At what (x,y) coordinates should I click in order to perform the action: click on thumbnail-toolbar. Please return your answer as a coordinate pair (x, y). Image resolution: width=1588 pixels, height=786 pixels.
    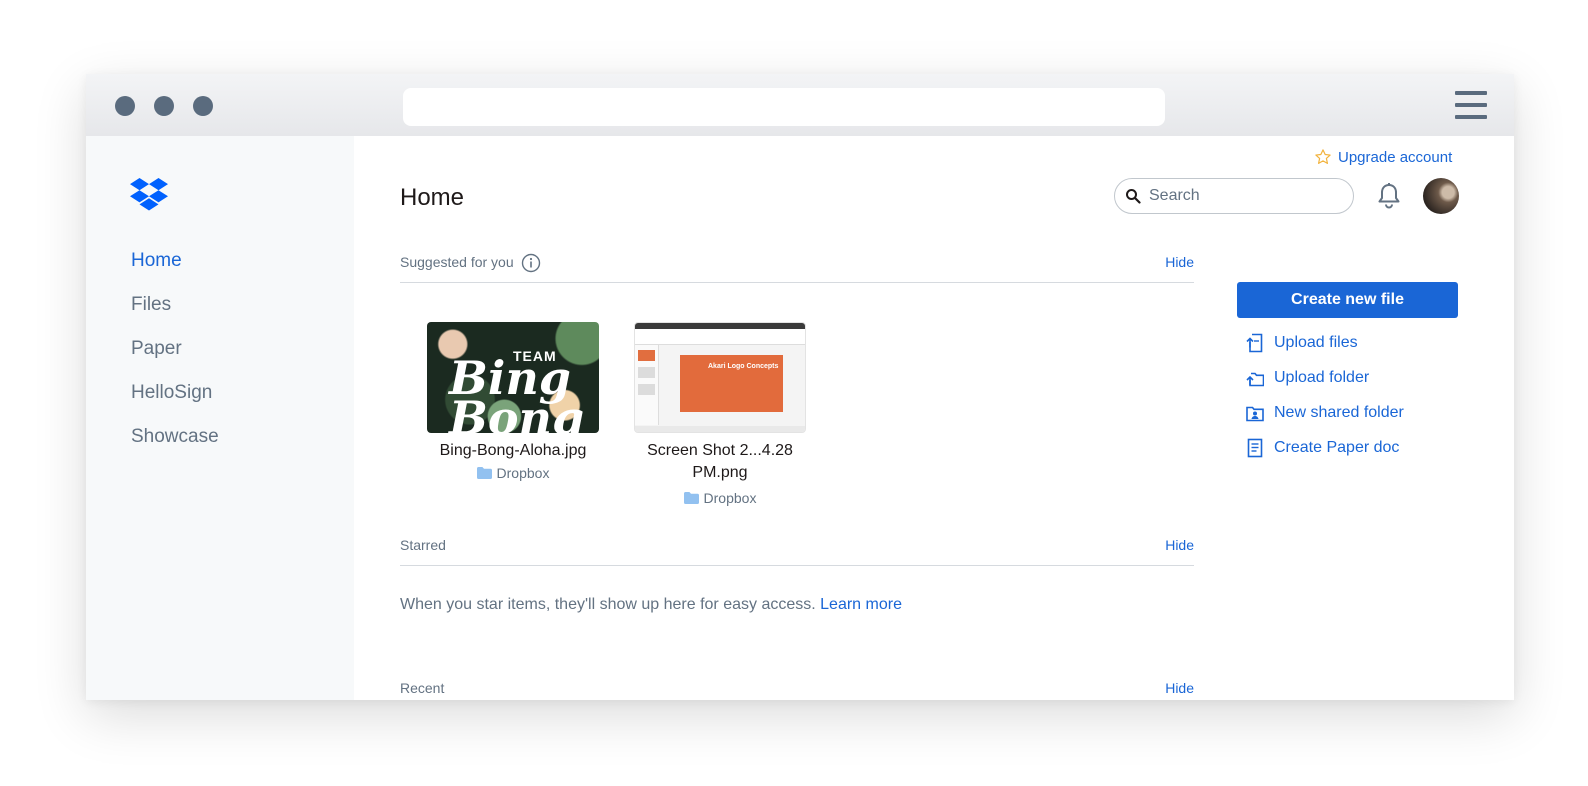
    Looking at the image, I should click on (720, 337).